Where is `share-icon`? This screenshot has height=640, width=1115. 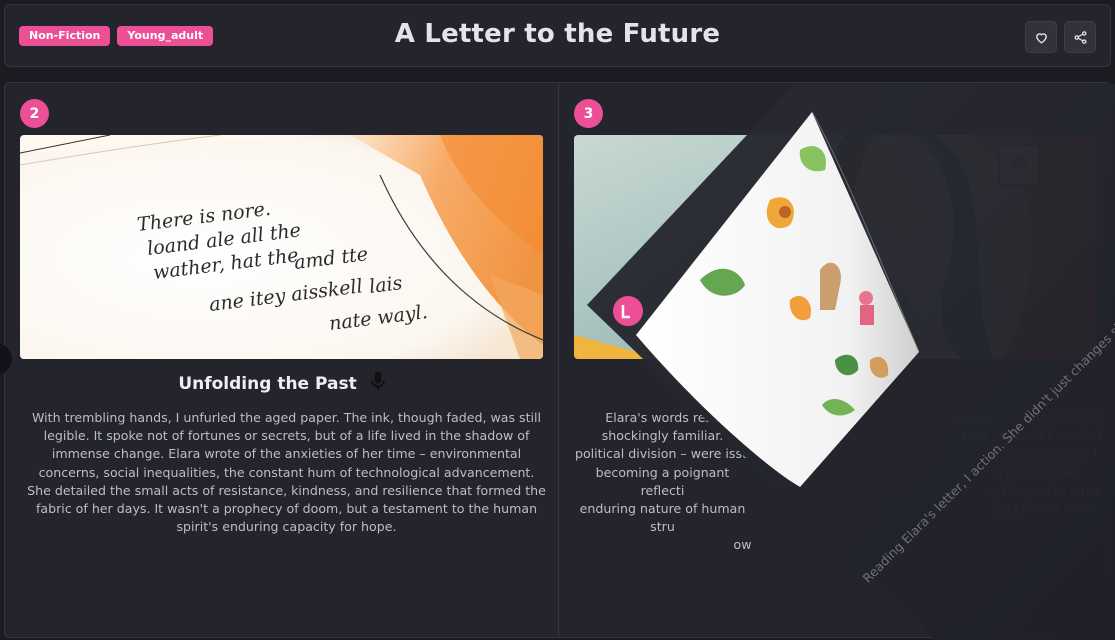
share-icon is located at coordinates (1080, 37).